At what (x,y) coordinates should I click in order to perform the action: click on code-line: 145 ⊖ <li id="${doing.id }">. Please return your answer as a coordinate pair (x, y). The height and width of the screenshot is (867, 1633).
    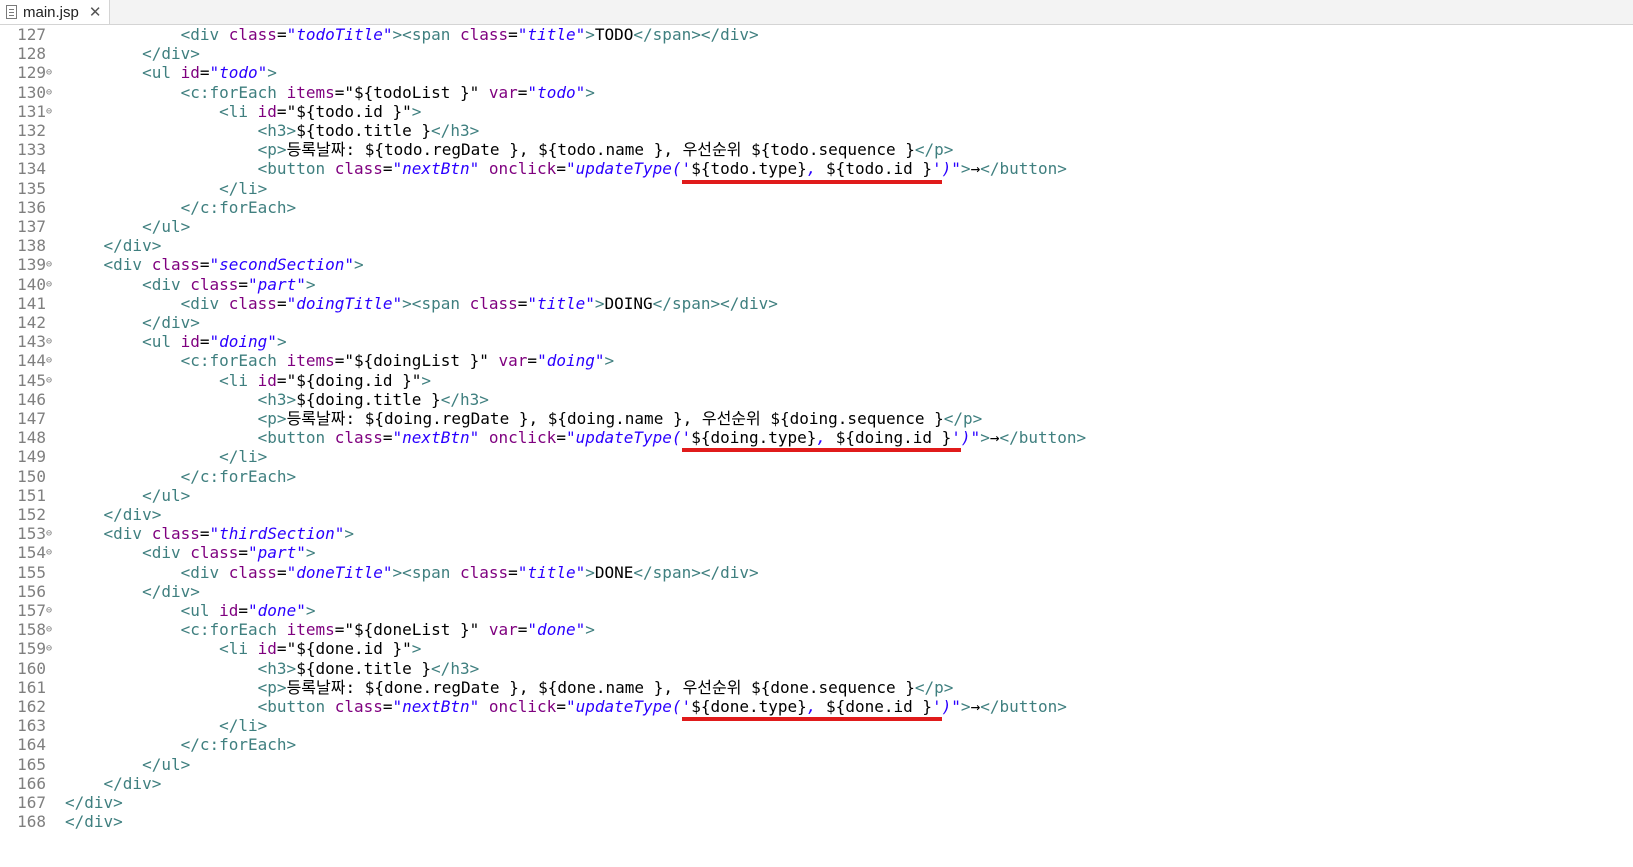
    Looking at the image, I should click on (816, 380).